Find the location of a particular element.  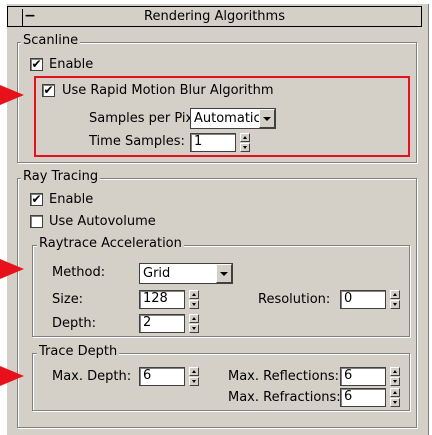

time-samples-field: 1 is located at coordinates (213, 142).